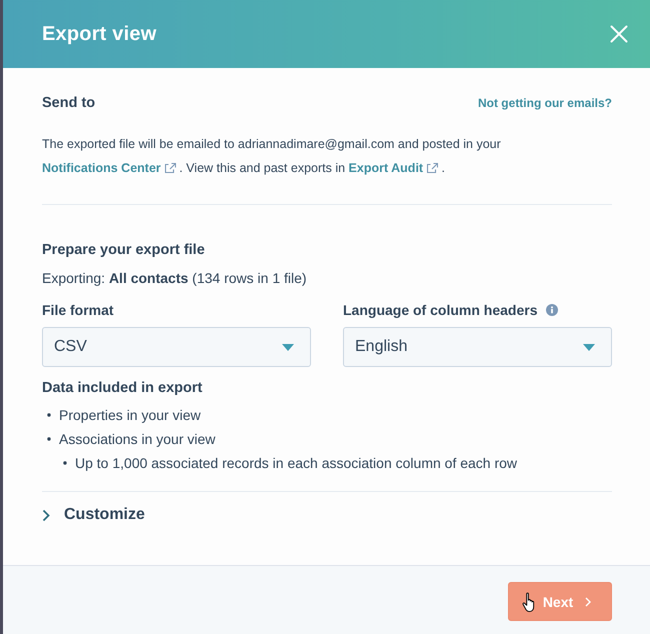 This screenshot has width=650, height=634. I want to click on section-heading: Send to, so click(69, 103).